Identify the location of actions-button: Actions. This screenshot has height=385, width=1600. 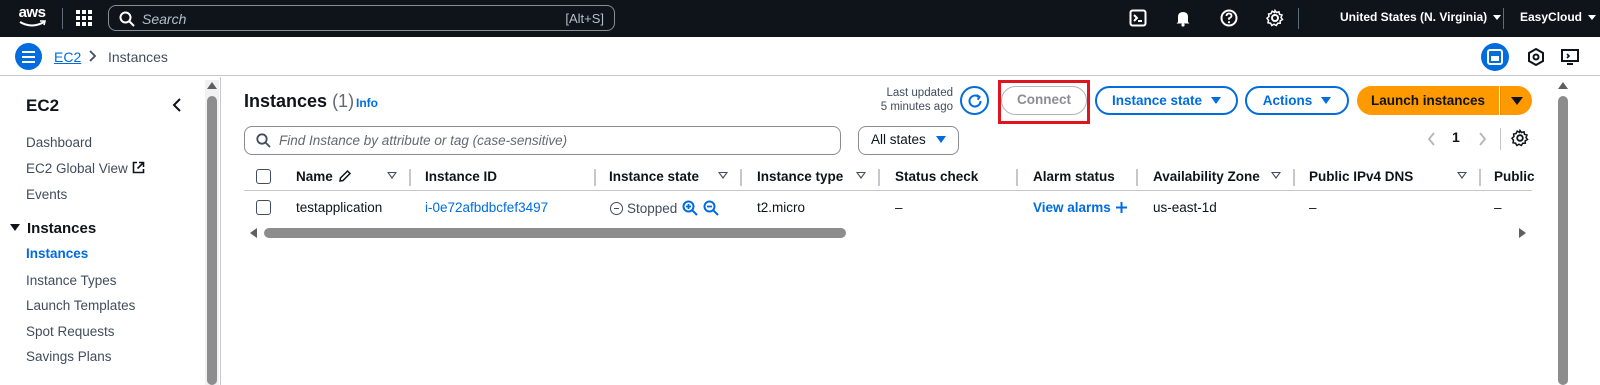
(1297, 100).